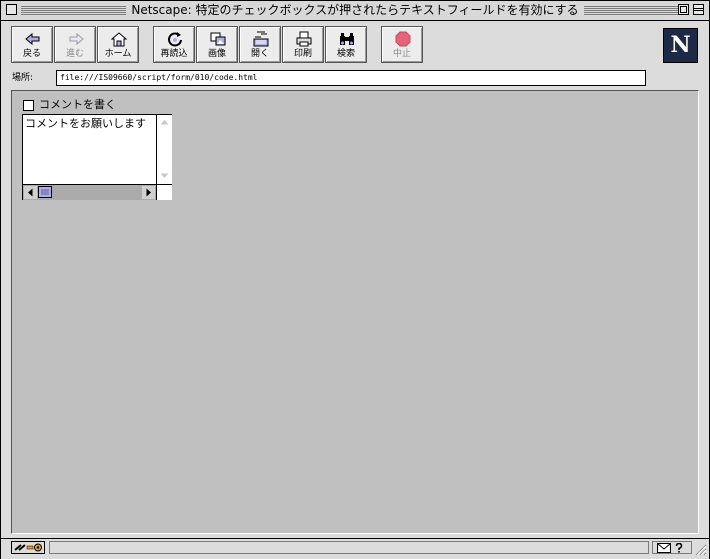 Image resolution: width=710 pixels, height=559 pixels. What do you see at coordinates (403, 39) in the screenshot?
I see `stop-icon` at bounding box center [403, 39].